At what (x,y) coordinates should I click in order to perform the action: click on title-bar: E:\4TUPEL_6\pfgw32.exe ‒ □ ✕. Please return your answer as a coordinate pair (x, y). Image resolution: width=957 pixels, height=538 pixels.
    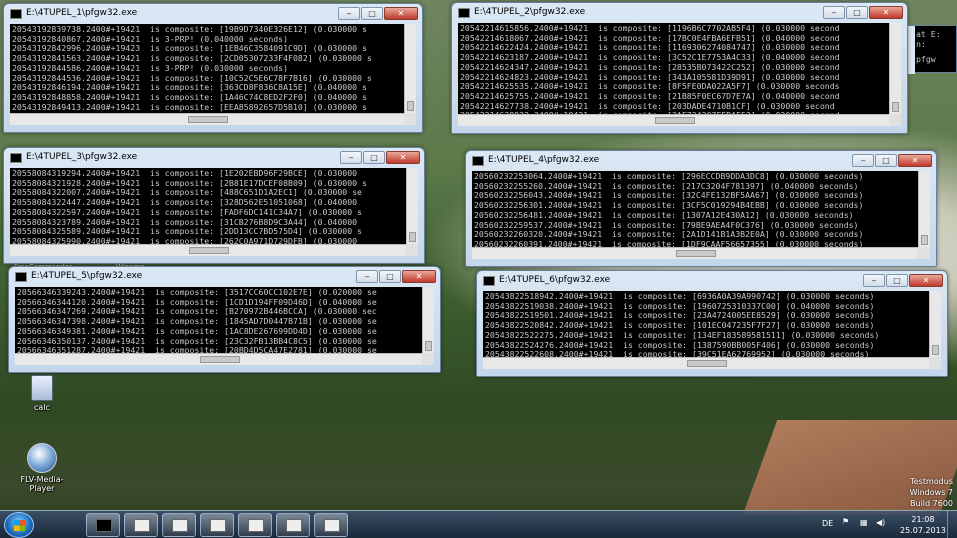
    Looking at the image, I should click on (712, 281).